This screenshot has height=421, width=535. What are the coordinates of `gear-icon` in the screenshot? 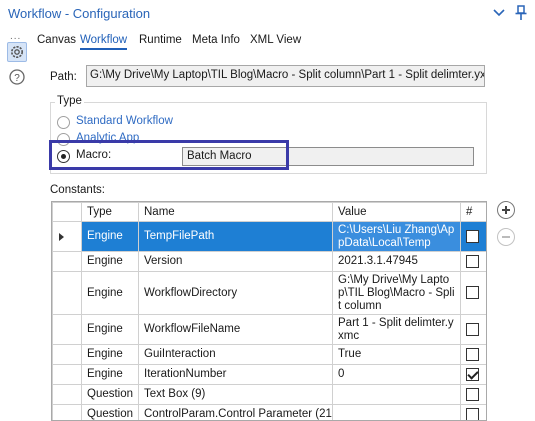 It's located at (17, 52).